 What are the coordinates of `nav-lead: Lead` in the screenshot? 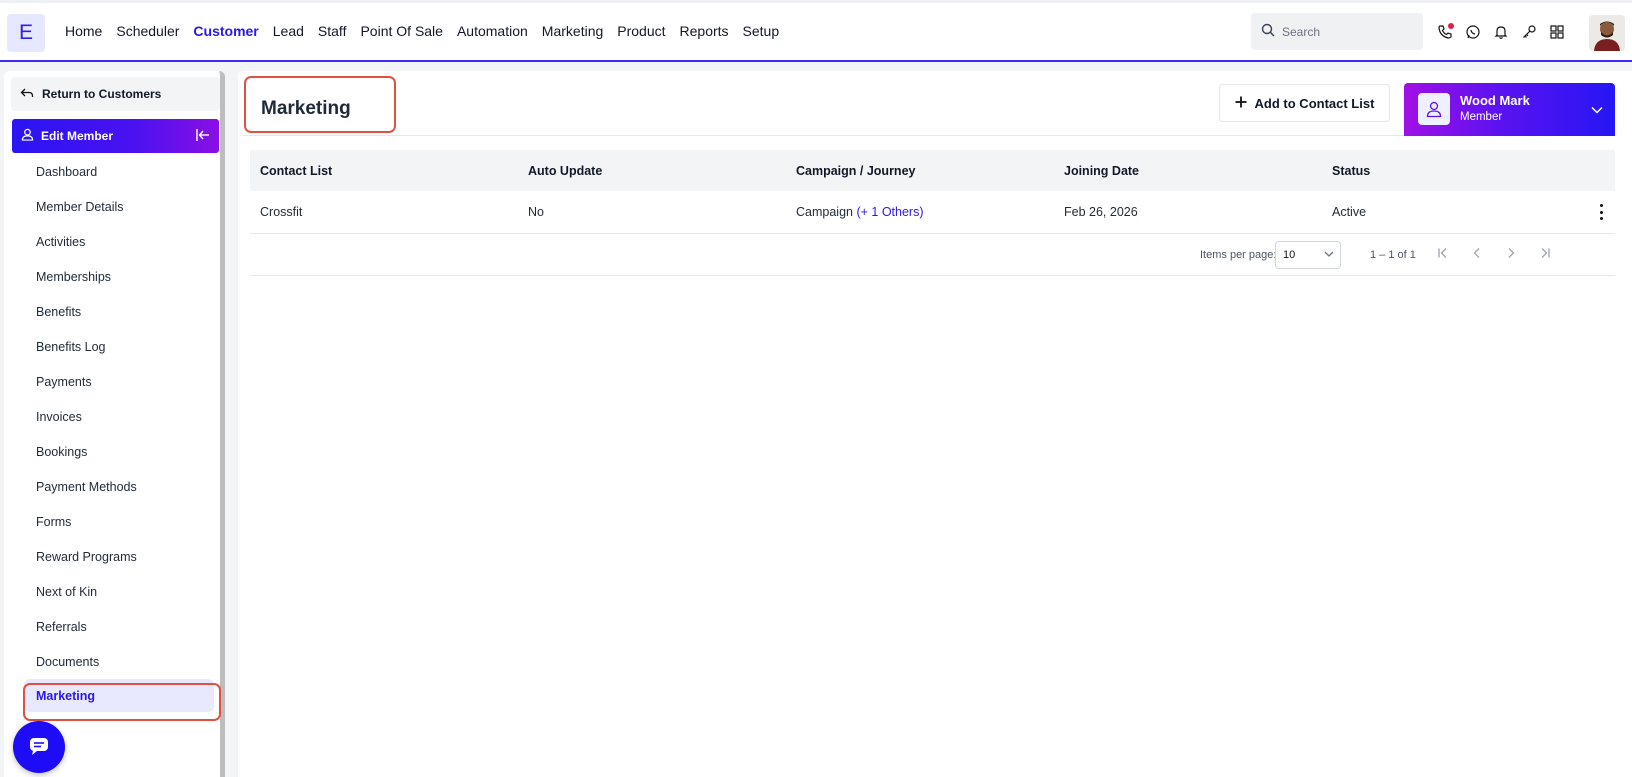 It's located at (288, 31).